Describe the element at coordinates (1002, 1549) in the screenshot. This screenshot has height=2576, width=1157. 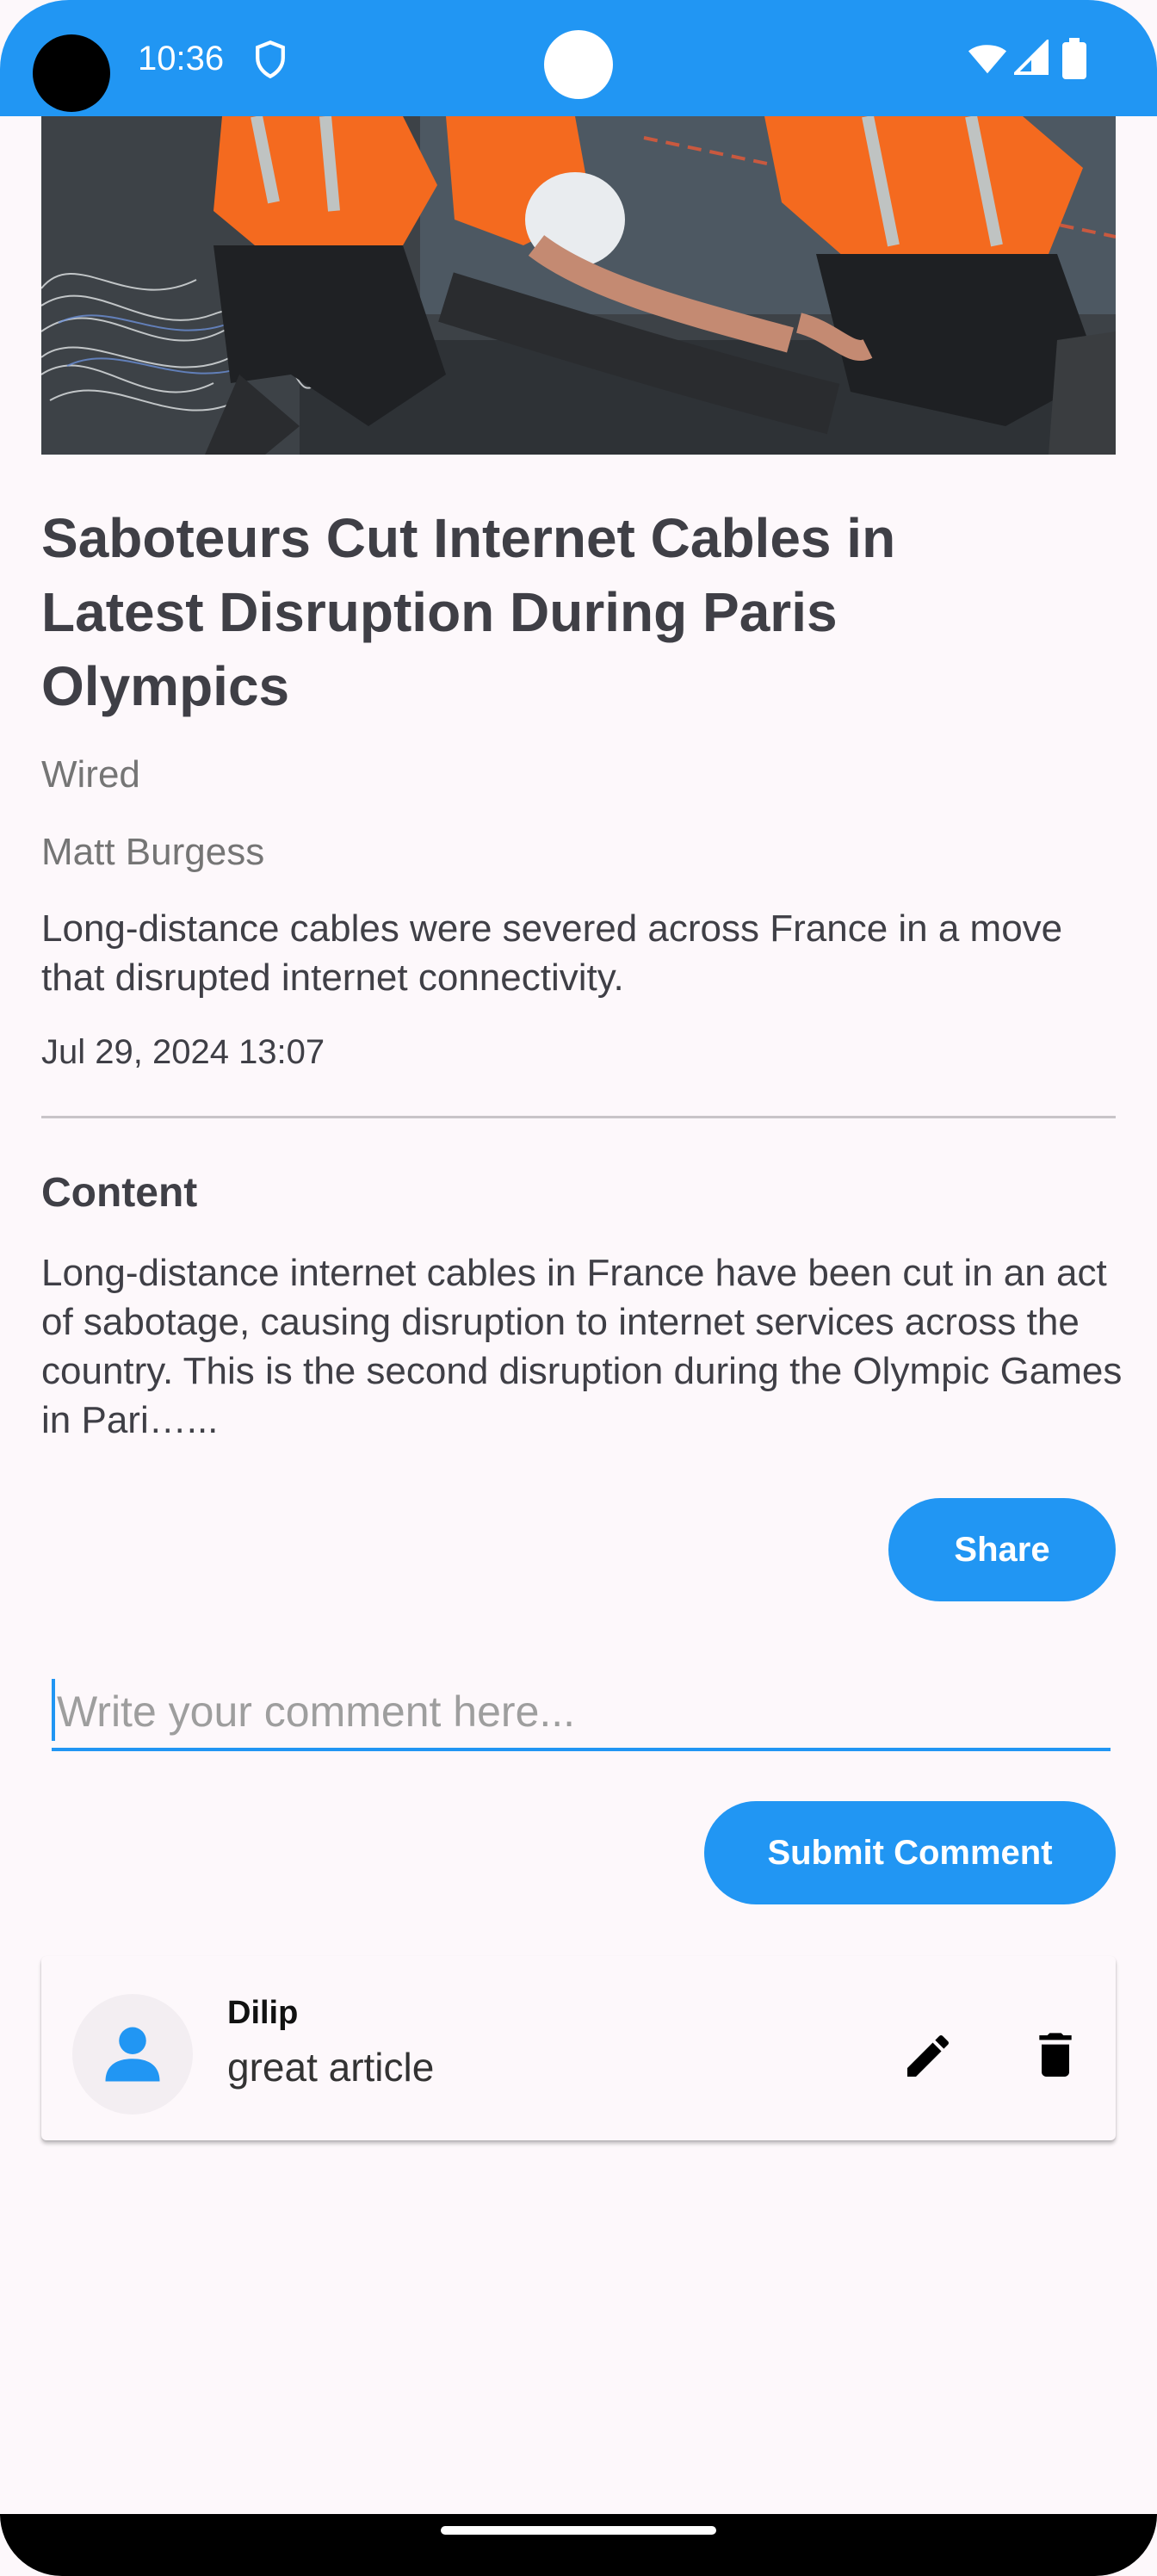
I see `share-button: Share` at that location.